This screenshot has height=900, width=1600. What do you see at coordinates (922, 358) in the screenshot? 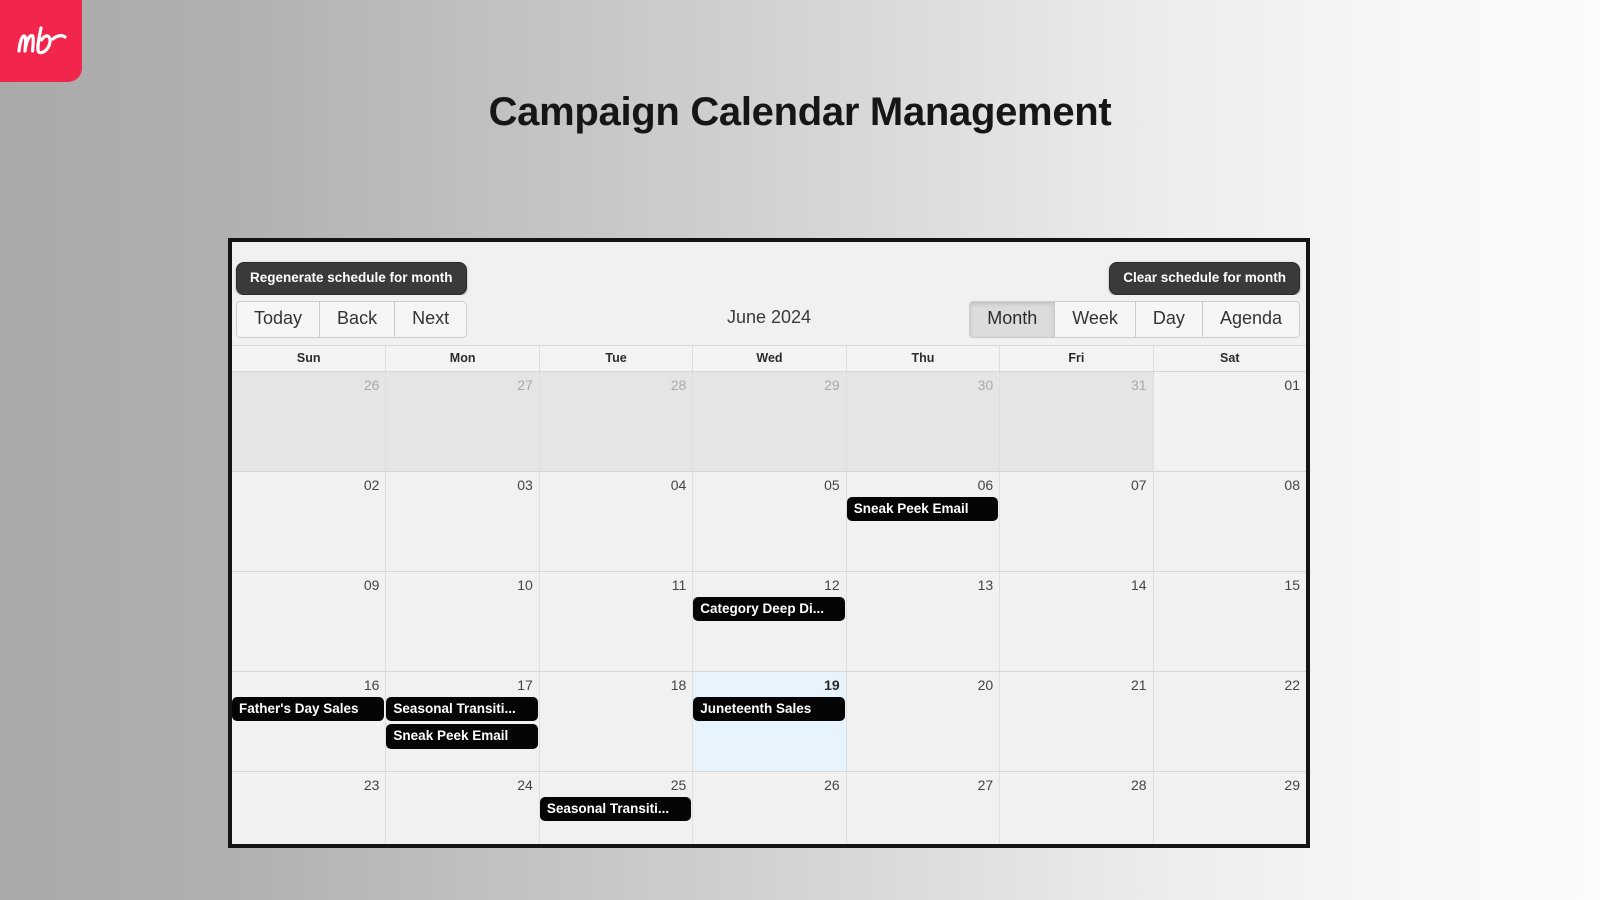
I see `weekday-header-thu: Thu` at bounding box center [922, 358].